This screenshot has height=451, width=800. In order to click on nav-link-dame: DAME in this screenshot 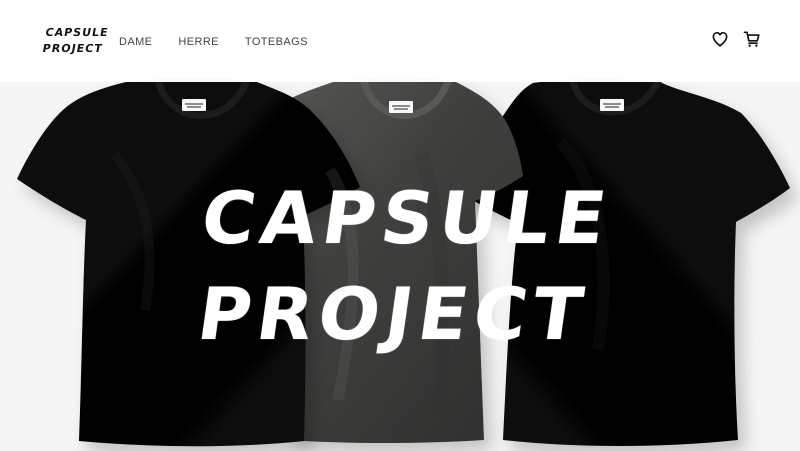, I will do `click(135, 42)`.